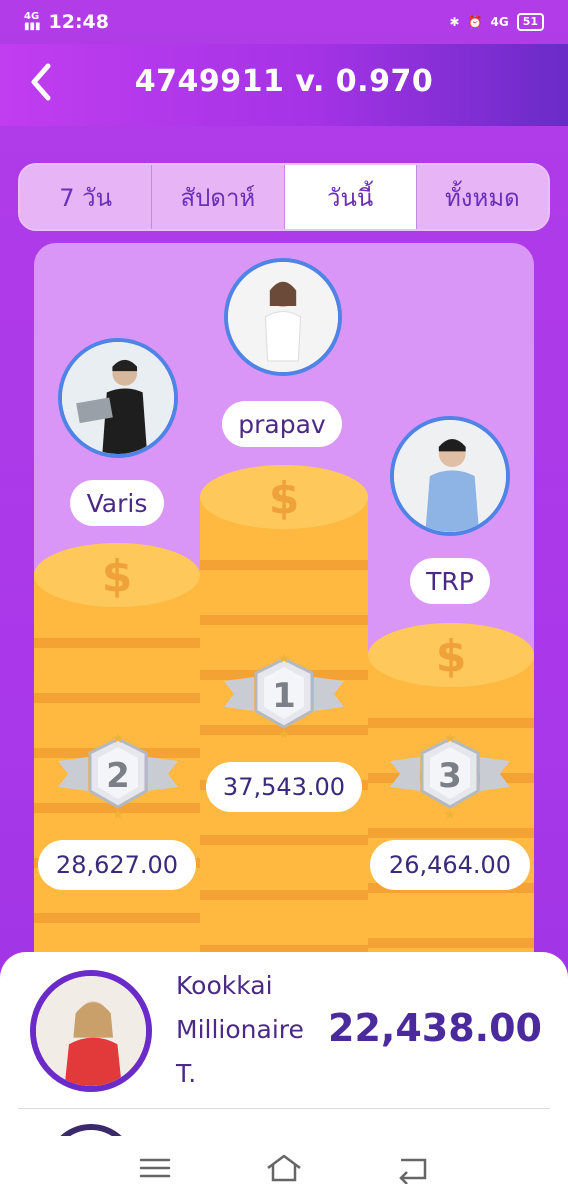  Describe the element at coordinates (78, 22) in the screenshot. I see `clock: 12:48` at that location.